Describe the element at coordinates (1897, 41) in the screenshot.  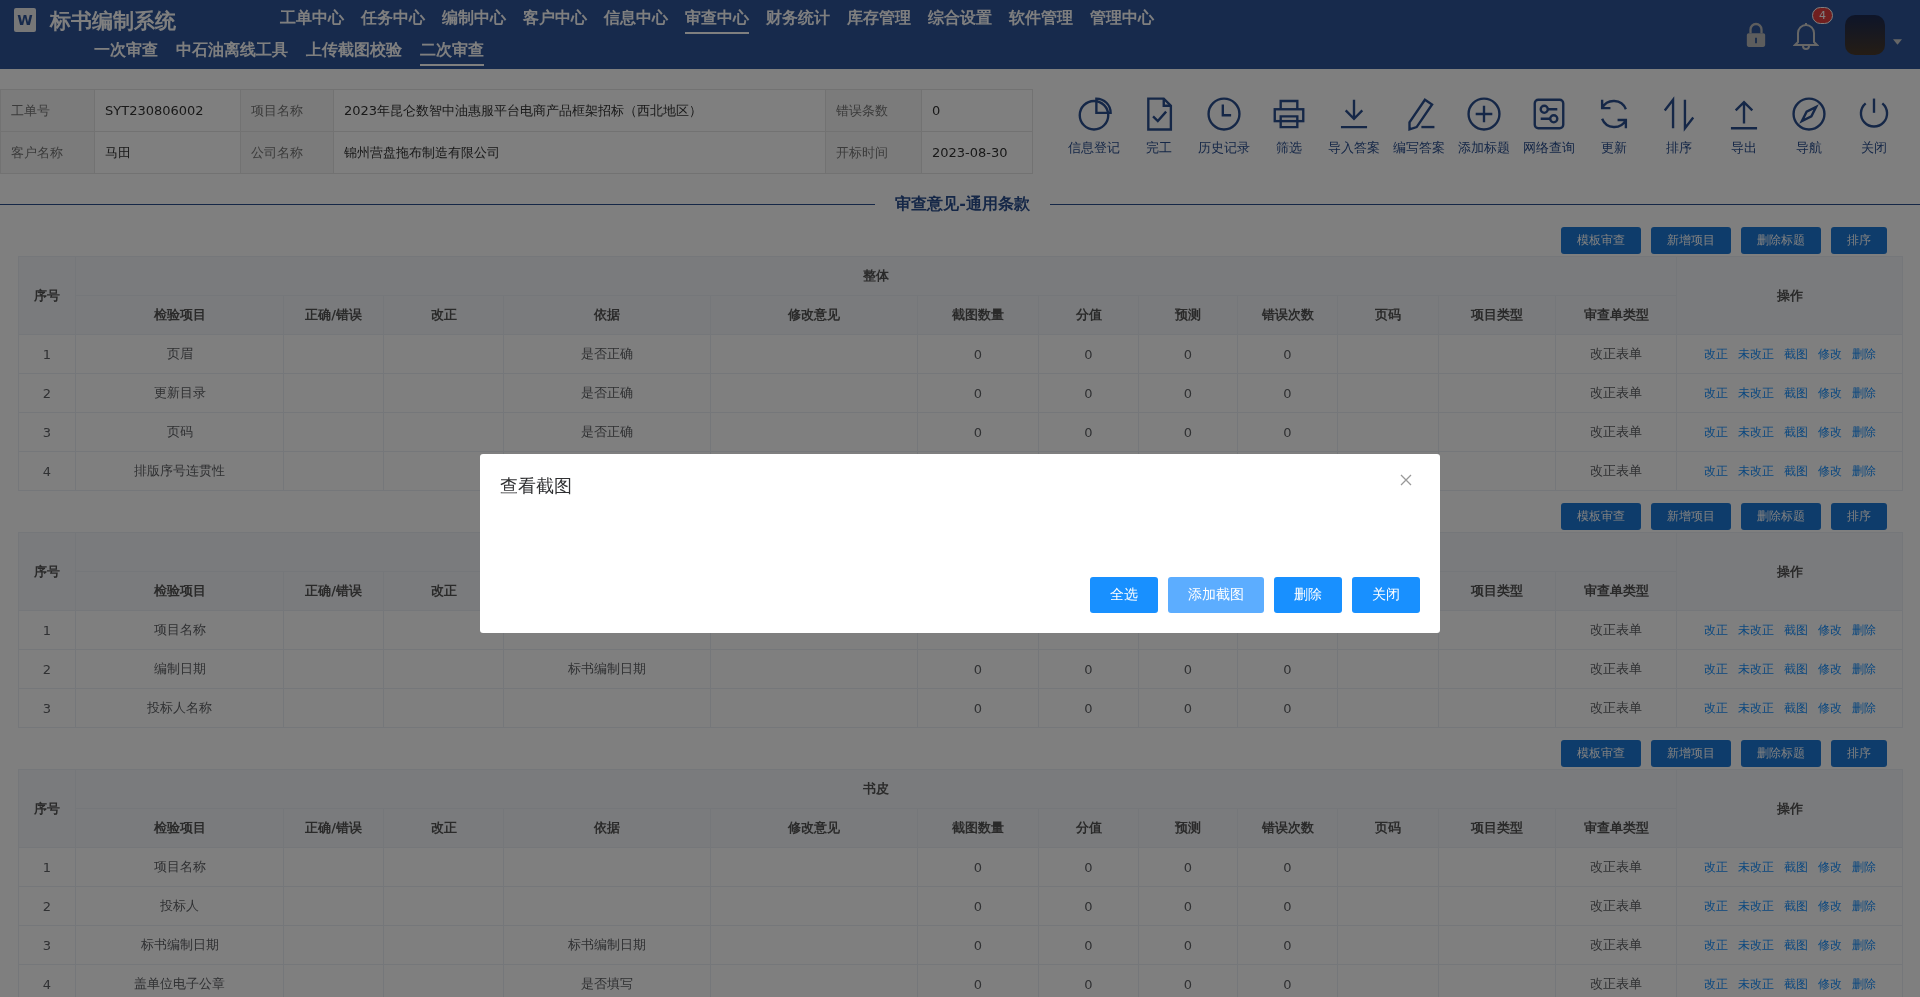
I see `caret-icon` at that location.